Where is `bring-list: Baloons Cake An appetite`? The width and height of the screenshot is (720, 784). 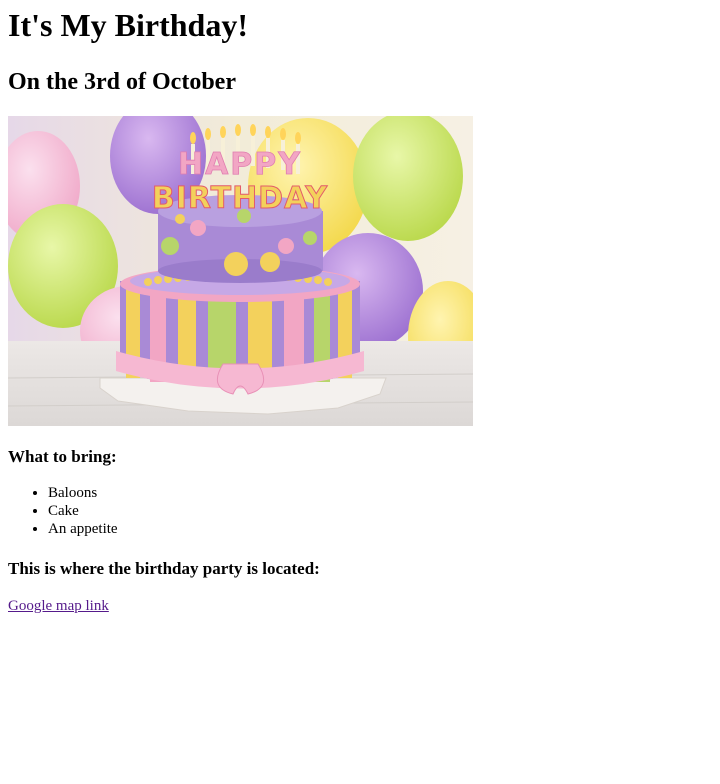 bring-list: Baloons Cake An appetite is located at coordinates (360, 511).